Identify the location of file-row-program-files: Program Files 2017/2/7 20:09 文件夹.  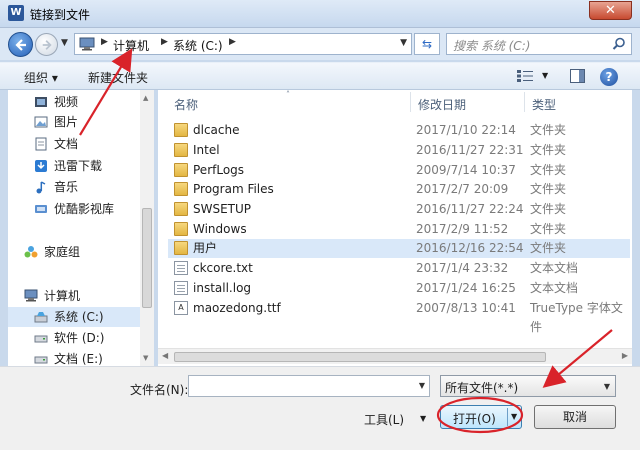
(399, 189).